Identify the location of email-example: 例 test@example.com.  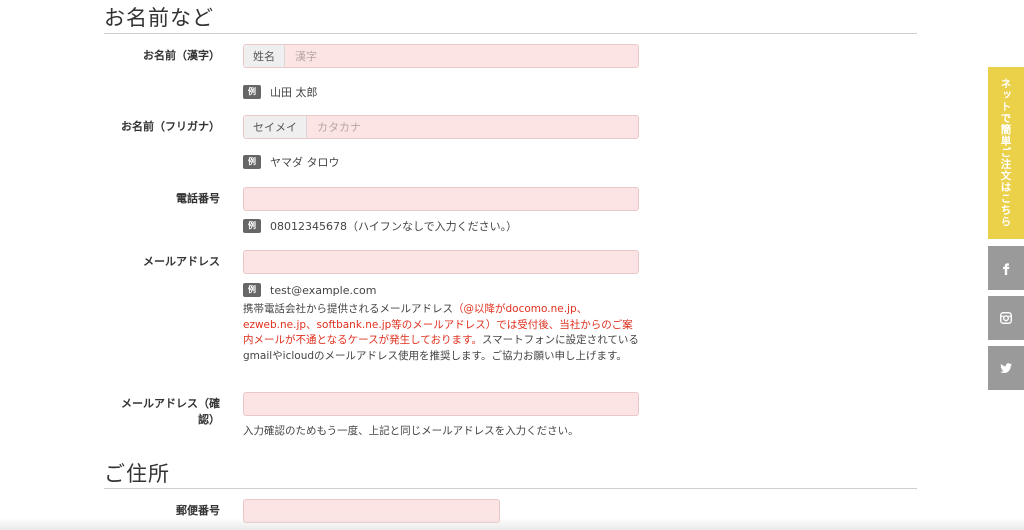
(309, 290).